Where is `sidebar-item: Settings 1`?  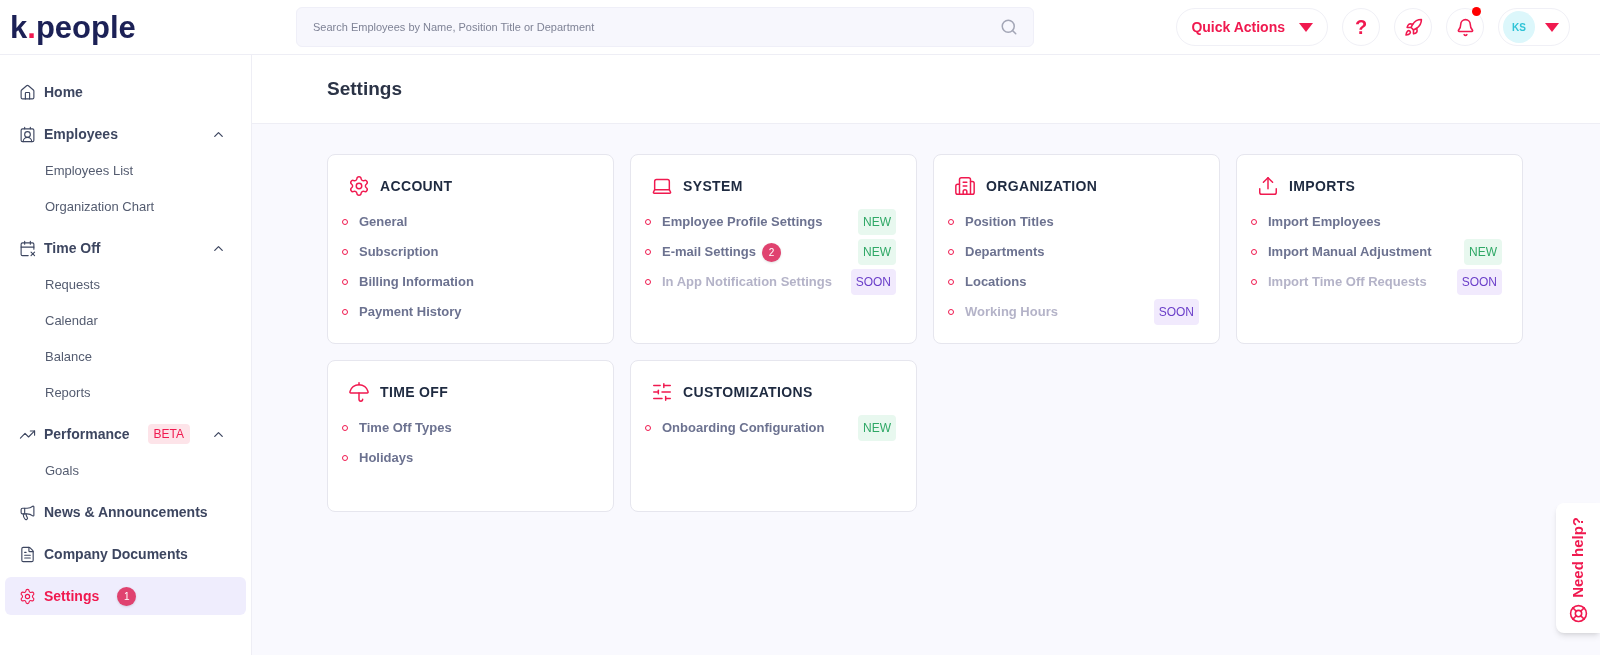 sidebar-item: Settings 1 is located at coordinates (125, 596).